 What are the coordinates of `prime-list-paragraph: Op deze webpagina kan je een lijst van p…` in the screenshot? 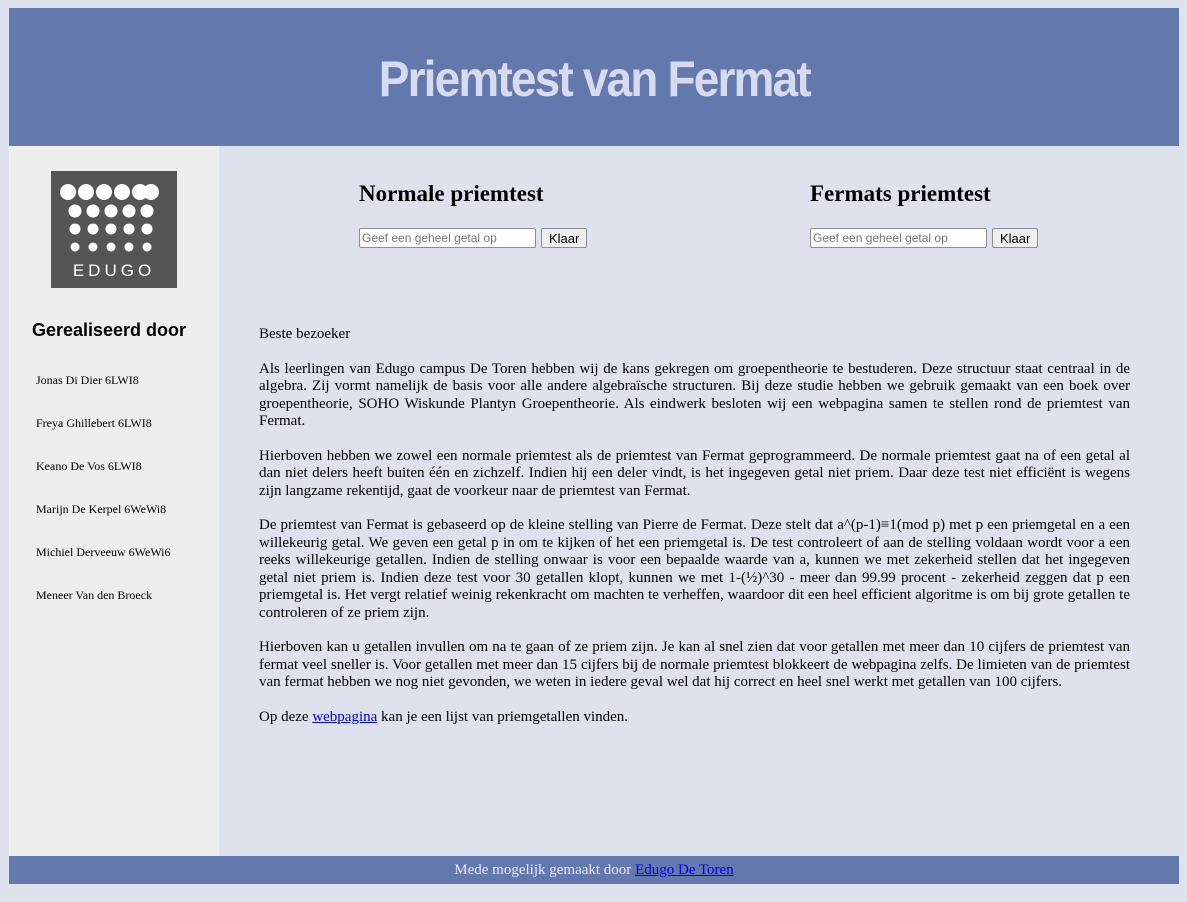 It's located at (694, 718).